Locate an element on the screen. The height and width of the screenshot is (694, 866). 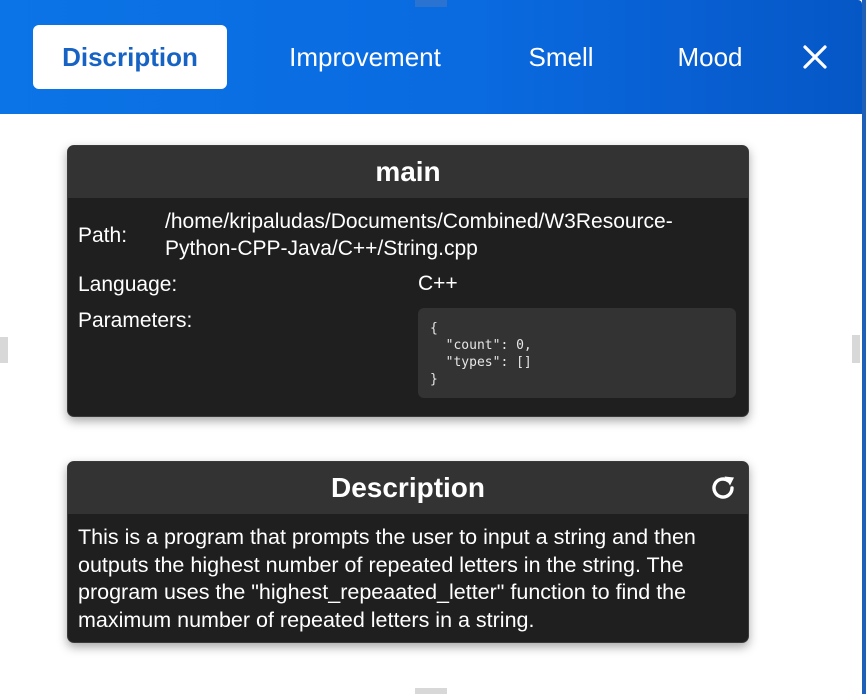
close-icon is located at coordinates (815, 57).